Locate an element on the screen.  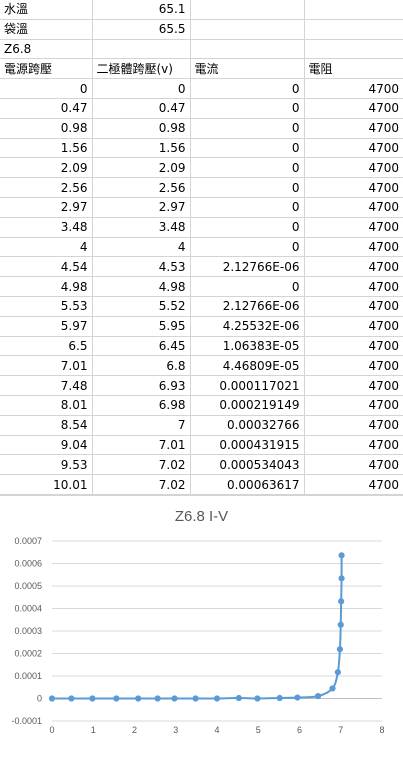
data-cell: 5.53 is located at coordinates (46, 306).